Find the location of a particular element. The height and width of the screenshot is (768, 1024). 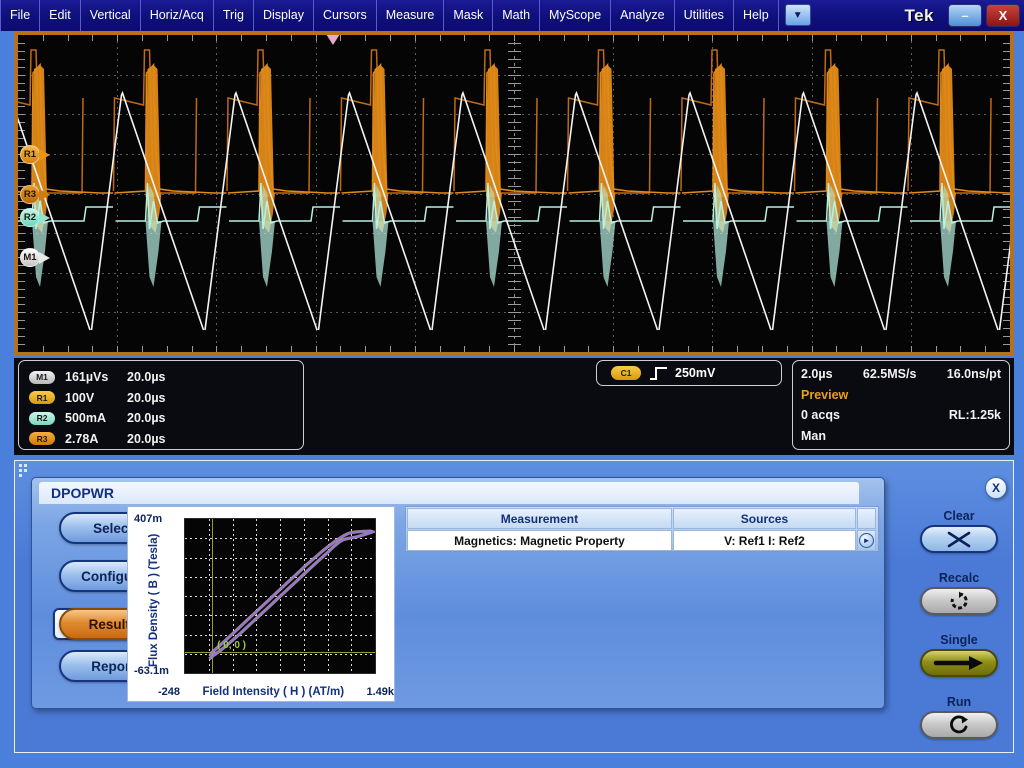

measurement-value: 500mA is located at coordinates (85, 418).